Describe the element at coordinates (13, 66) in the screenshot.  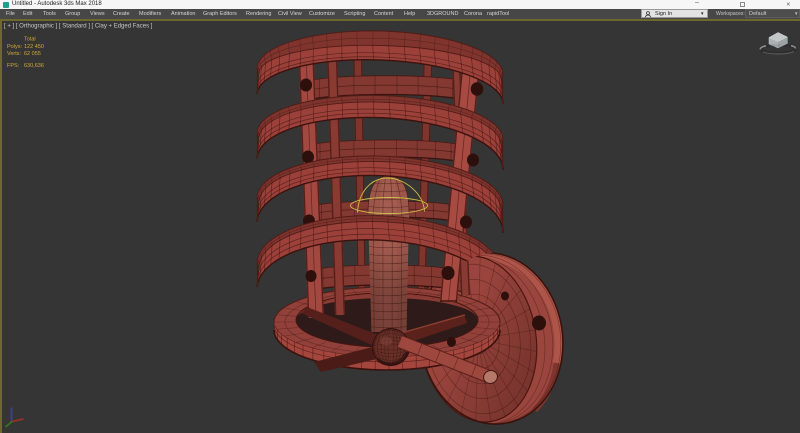
I see `svg-text: FPS:` at that location.